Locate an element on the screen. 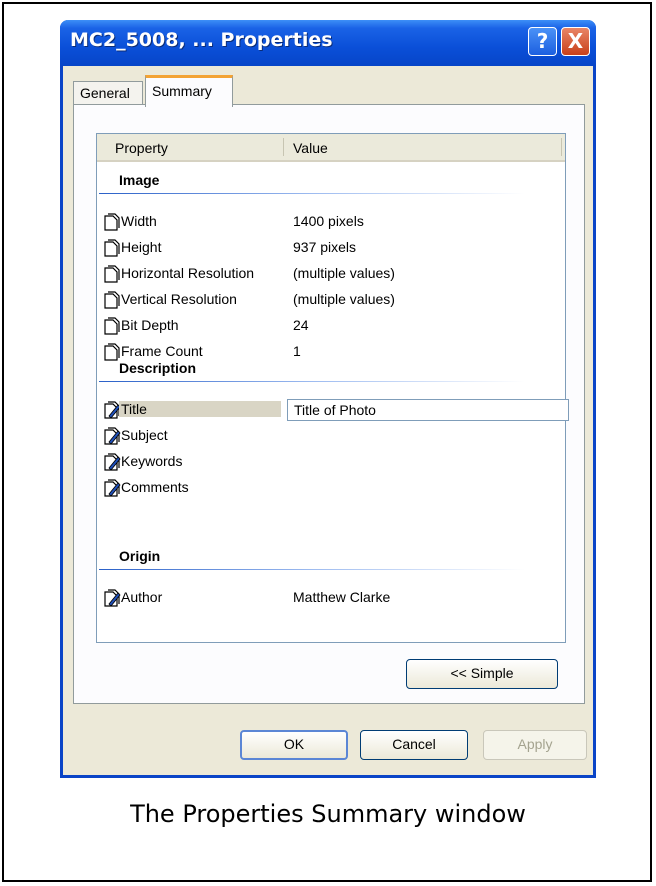  help-icon: ? is located at coordinates (542, 41).